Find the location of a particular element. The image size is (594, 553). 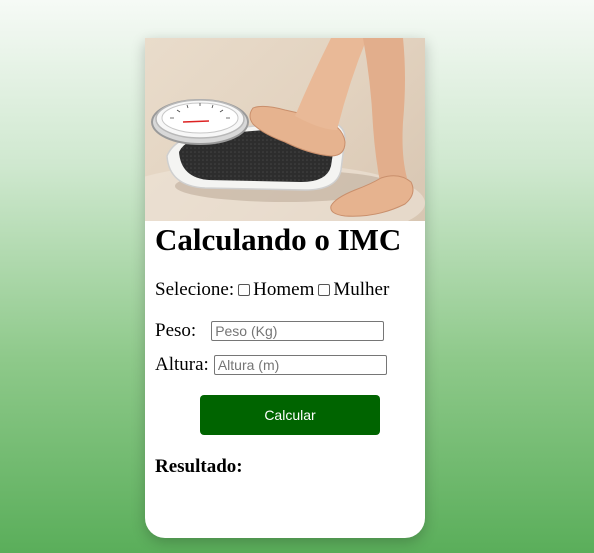

peso-input is located at coordinates (298, 331).